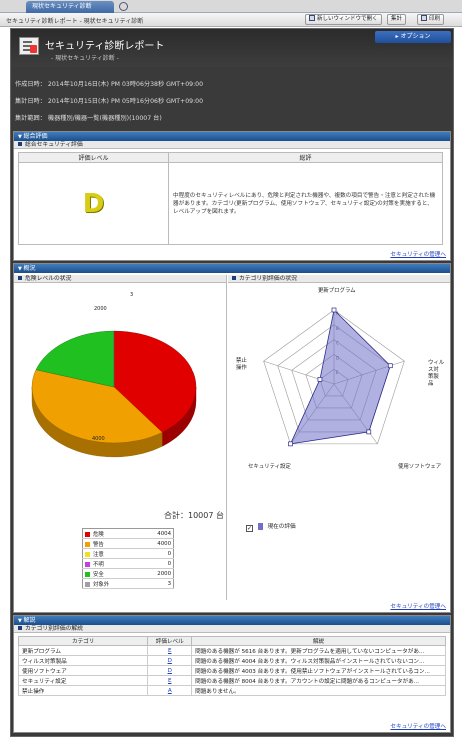  Describe the element at coordinates (269, 466) in the screenshot. I see `radar-axis-label: セキュリティ設定` at that location.